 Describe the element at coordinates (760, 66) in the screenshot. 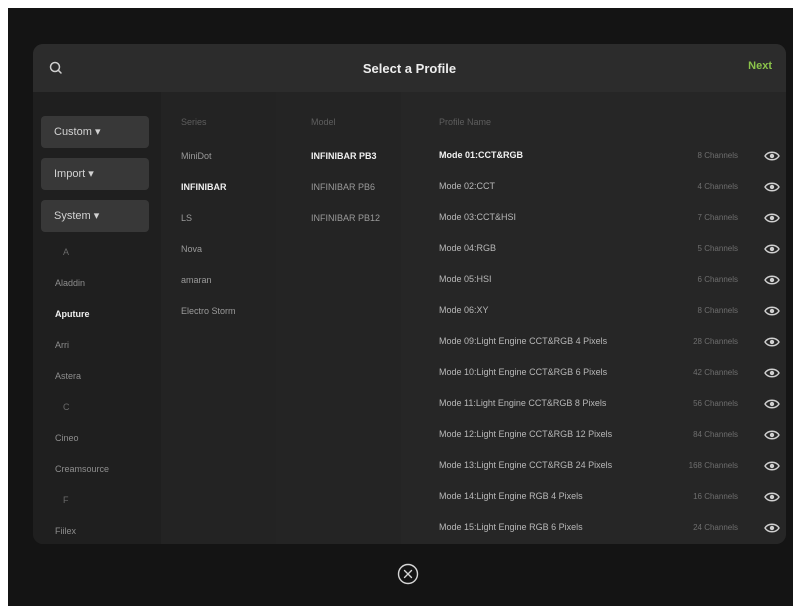

I see `next-button: Next` at that location.